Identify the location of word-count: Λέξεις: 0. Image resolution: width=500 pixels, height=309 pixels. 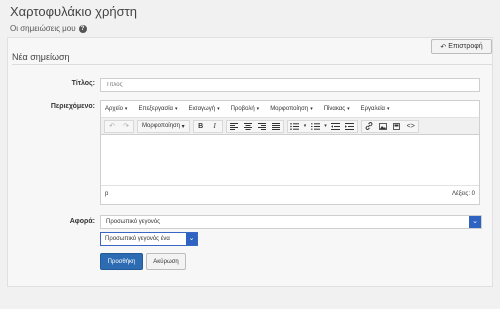
(463, 194).